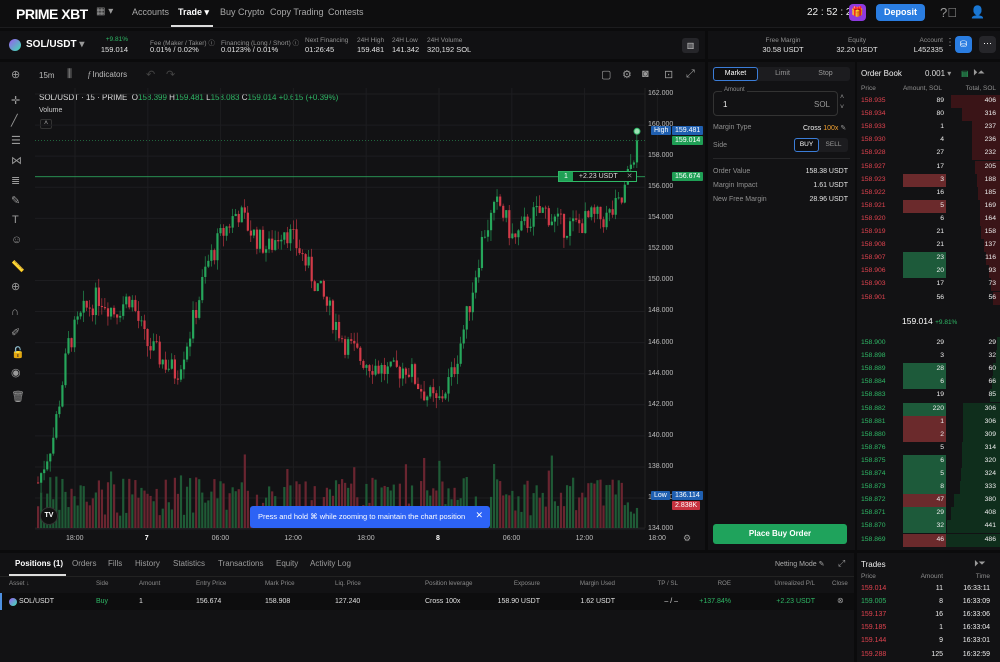 This screenshot has width=1000, height=662. What do you see at coordinates (597, 176) in the screenshot?
I see `position-line-label: 1 +2.23 USDT ✕` at bounding box center [597, 176].